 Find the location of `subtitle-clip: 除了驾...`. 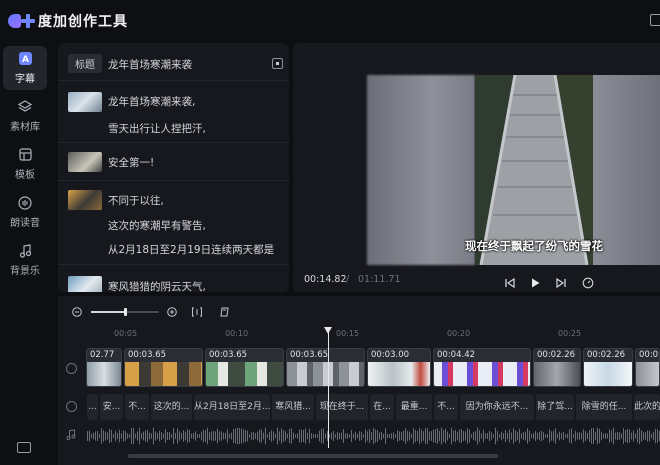

subtitle-clip: 除了驾... is located at coordinates (555, 407).